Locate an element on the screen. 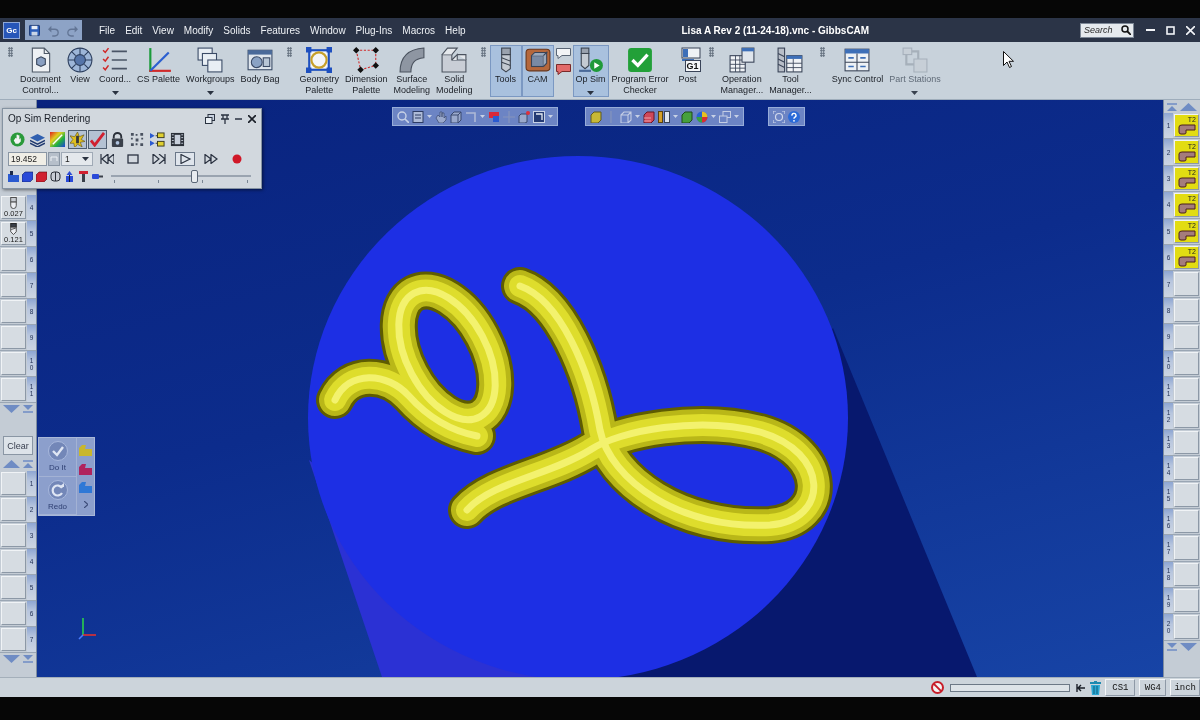 Image resolution: width=1200 pixels, height=720 pixels. box-icon is located at coordinates (13, 176).